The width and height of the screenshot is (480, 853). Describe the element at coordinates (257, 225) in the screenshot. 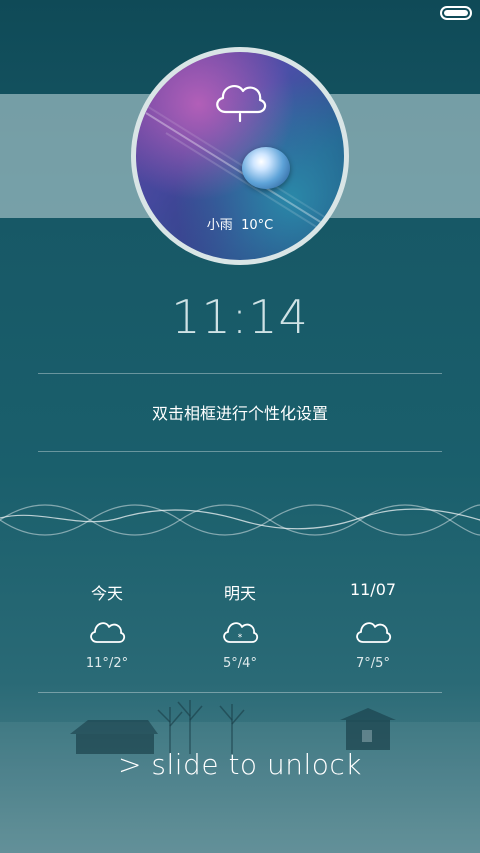

I see `weather-temperature: 10°C` at that location.